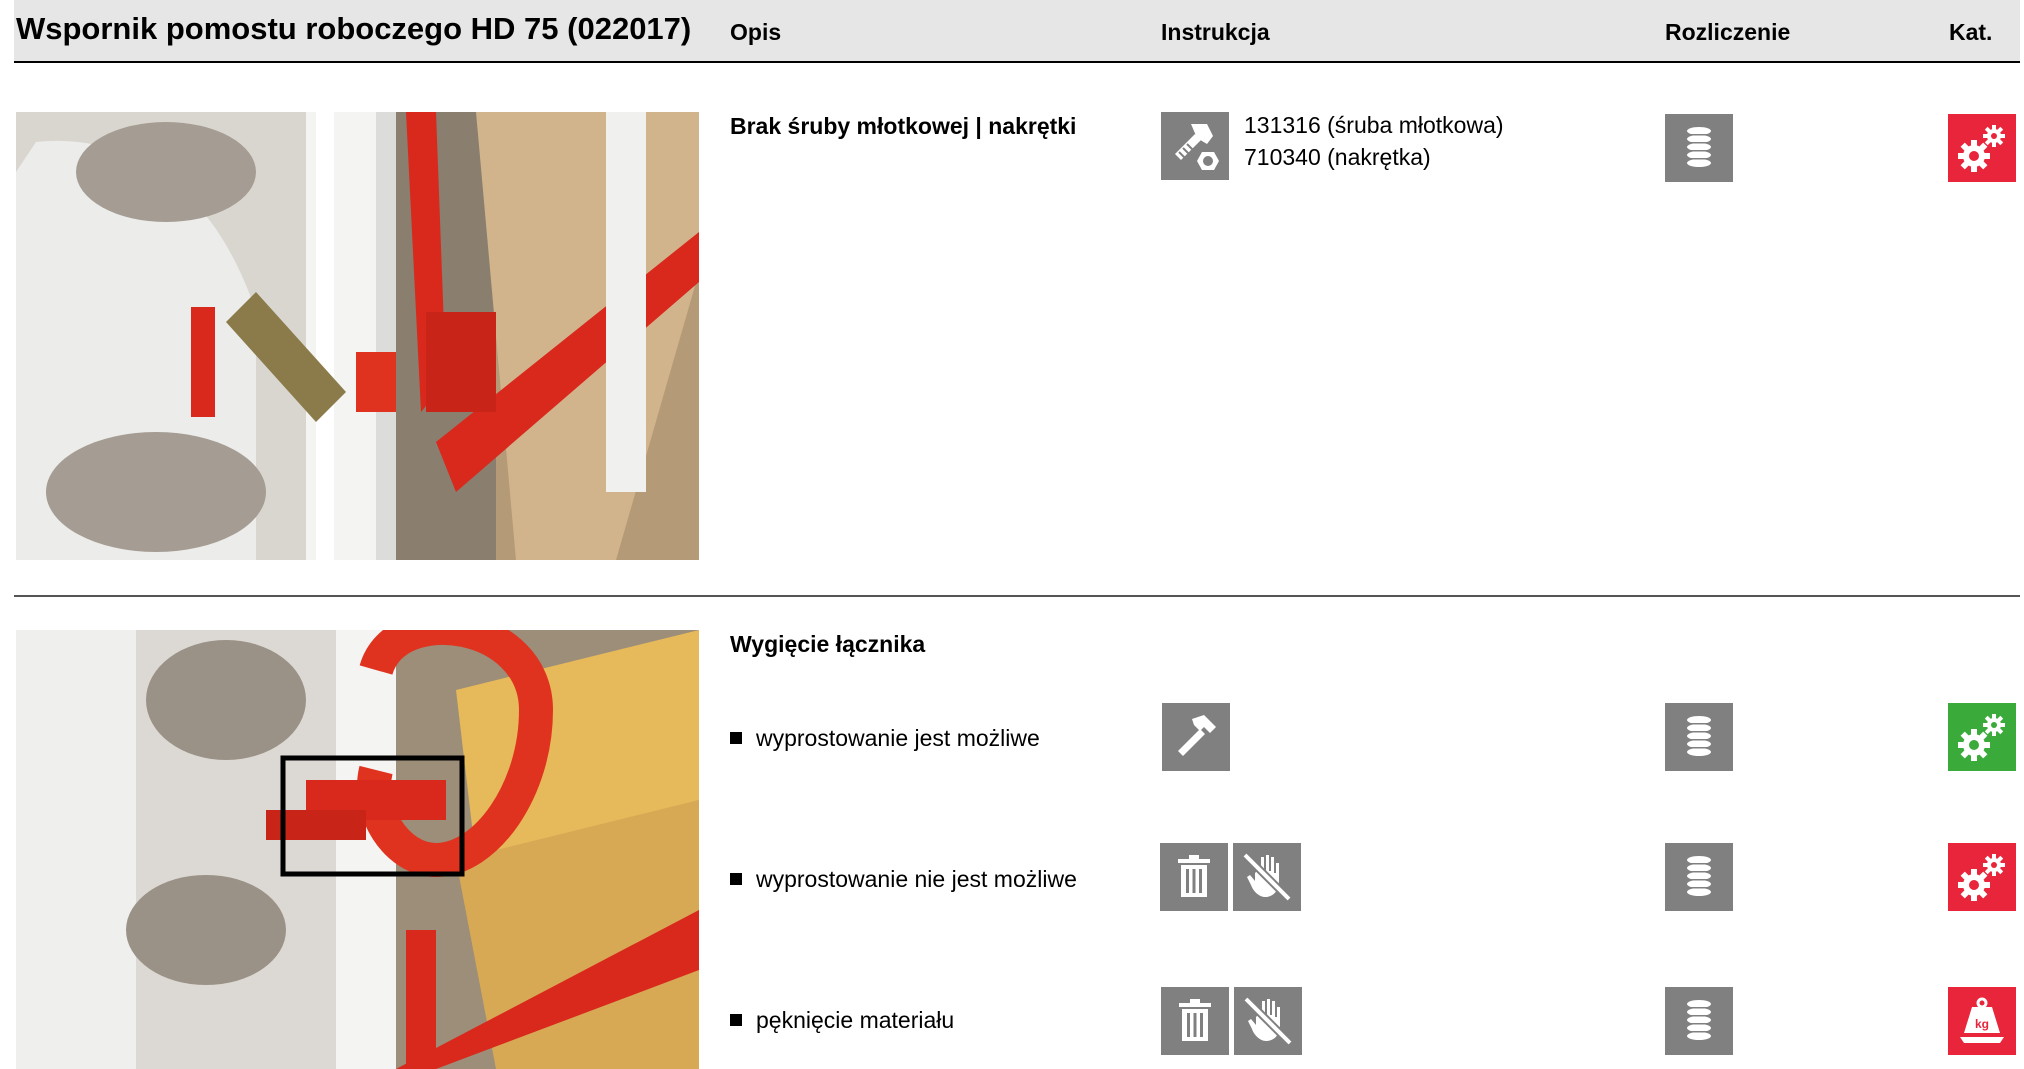 Image resolution: width=2024 pixels, height=1069 pixels. I want to click on section-separator, so click(1017, 596).